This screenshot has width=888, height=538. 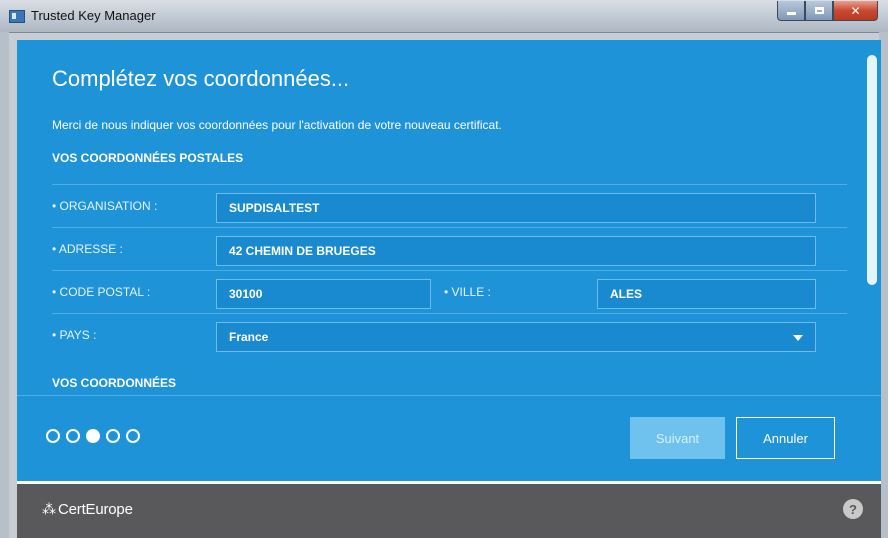 I want to click on window-controls: ✕, so click(x=827, y=11).